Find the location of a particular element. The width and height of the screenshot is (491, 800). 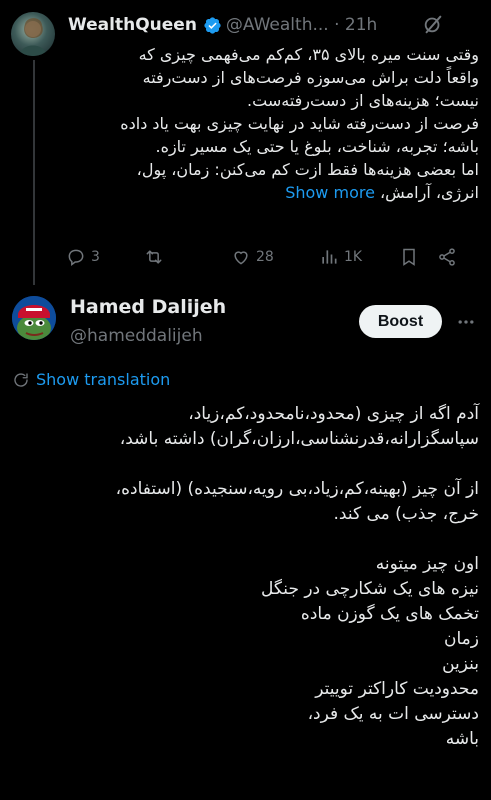

avatar-image-icon is located at coordinates (33, 37).